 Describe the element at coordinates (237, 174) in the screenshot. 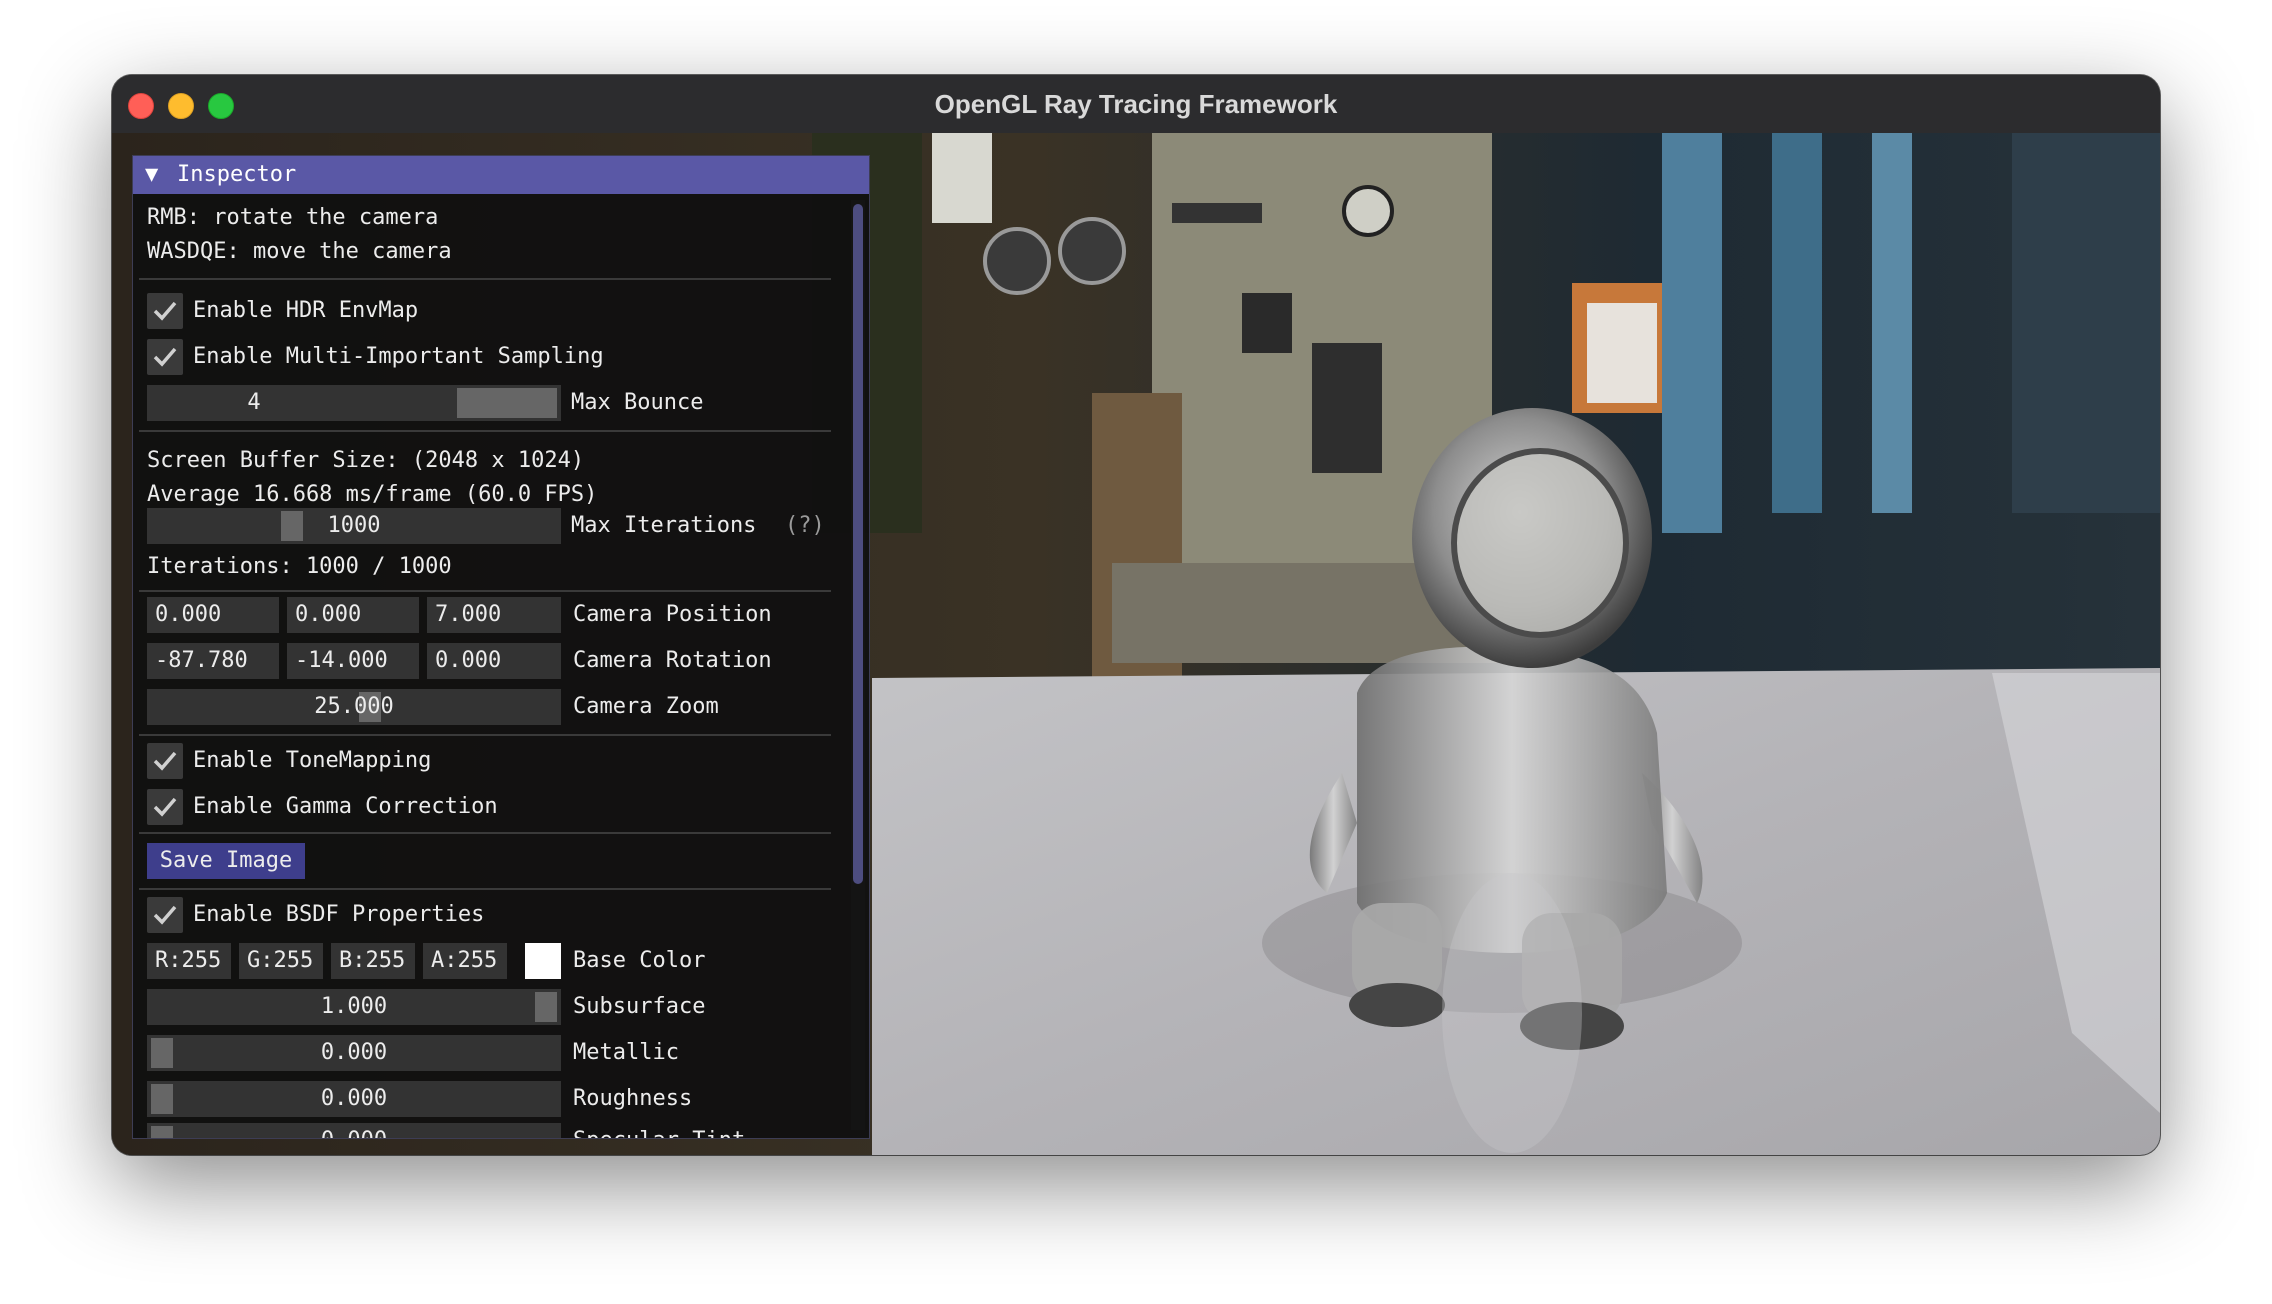

I see `inspector-title: Inspector` at that location.